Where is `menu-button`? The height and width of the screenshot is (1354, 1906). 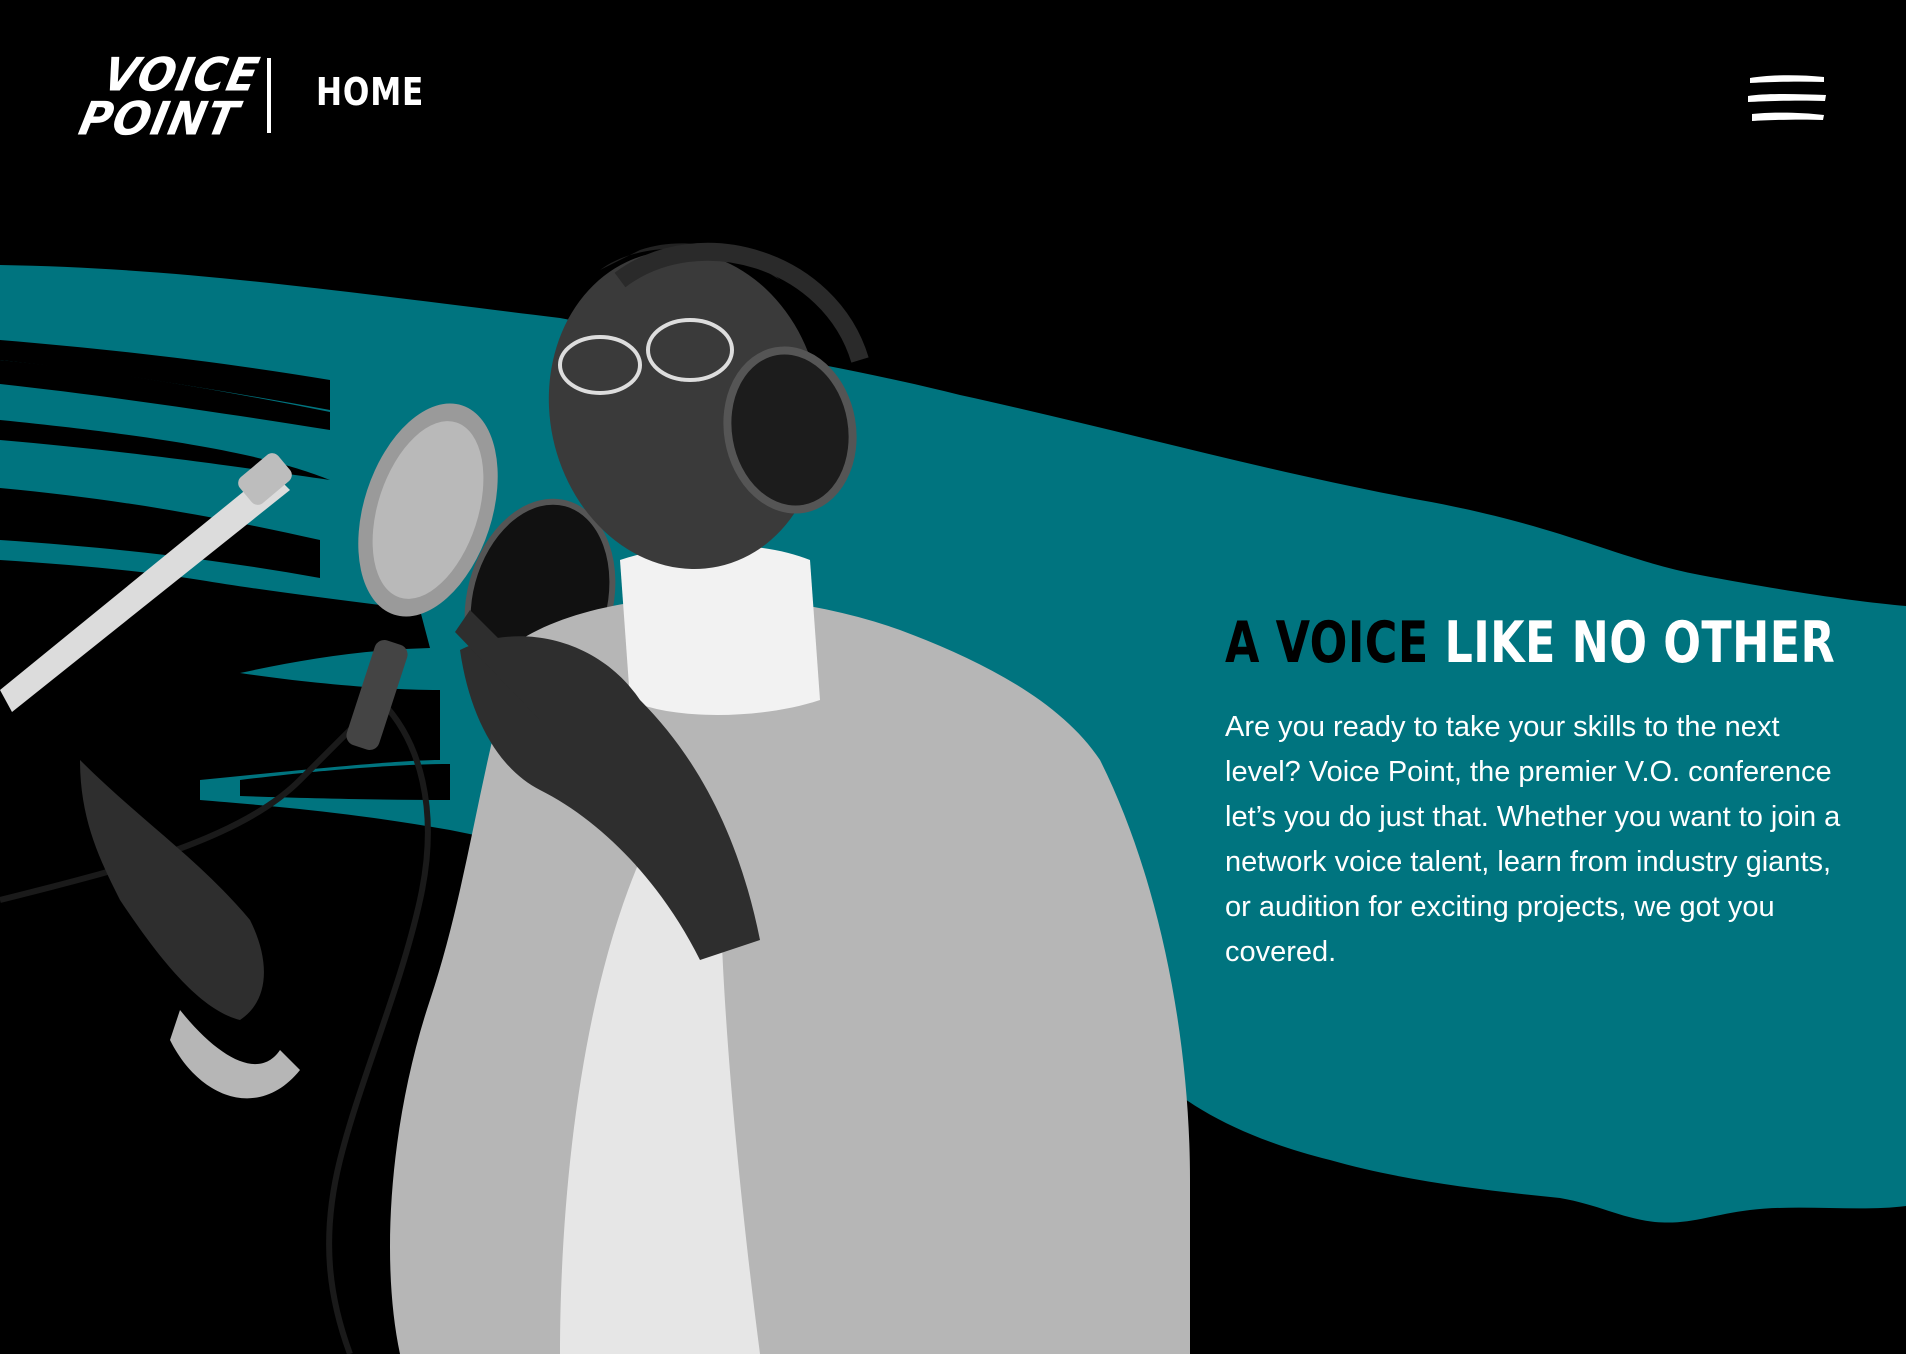
menu-button is located at coordinates (1787, 100).